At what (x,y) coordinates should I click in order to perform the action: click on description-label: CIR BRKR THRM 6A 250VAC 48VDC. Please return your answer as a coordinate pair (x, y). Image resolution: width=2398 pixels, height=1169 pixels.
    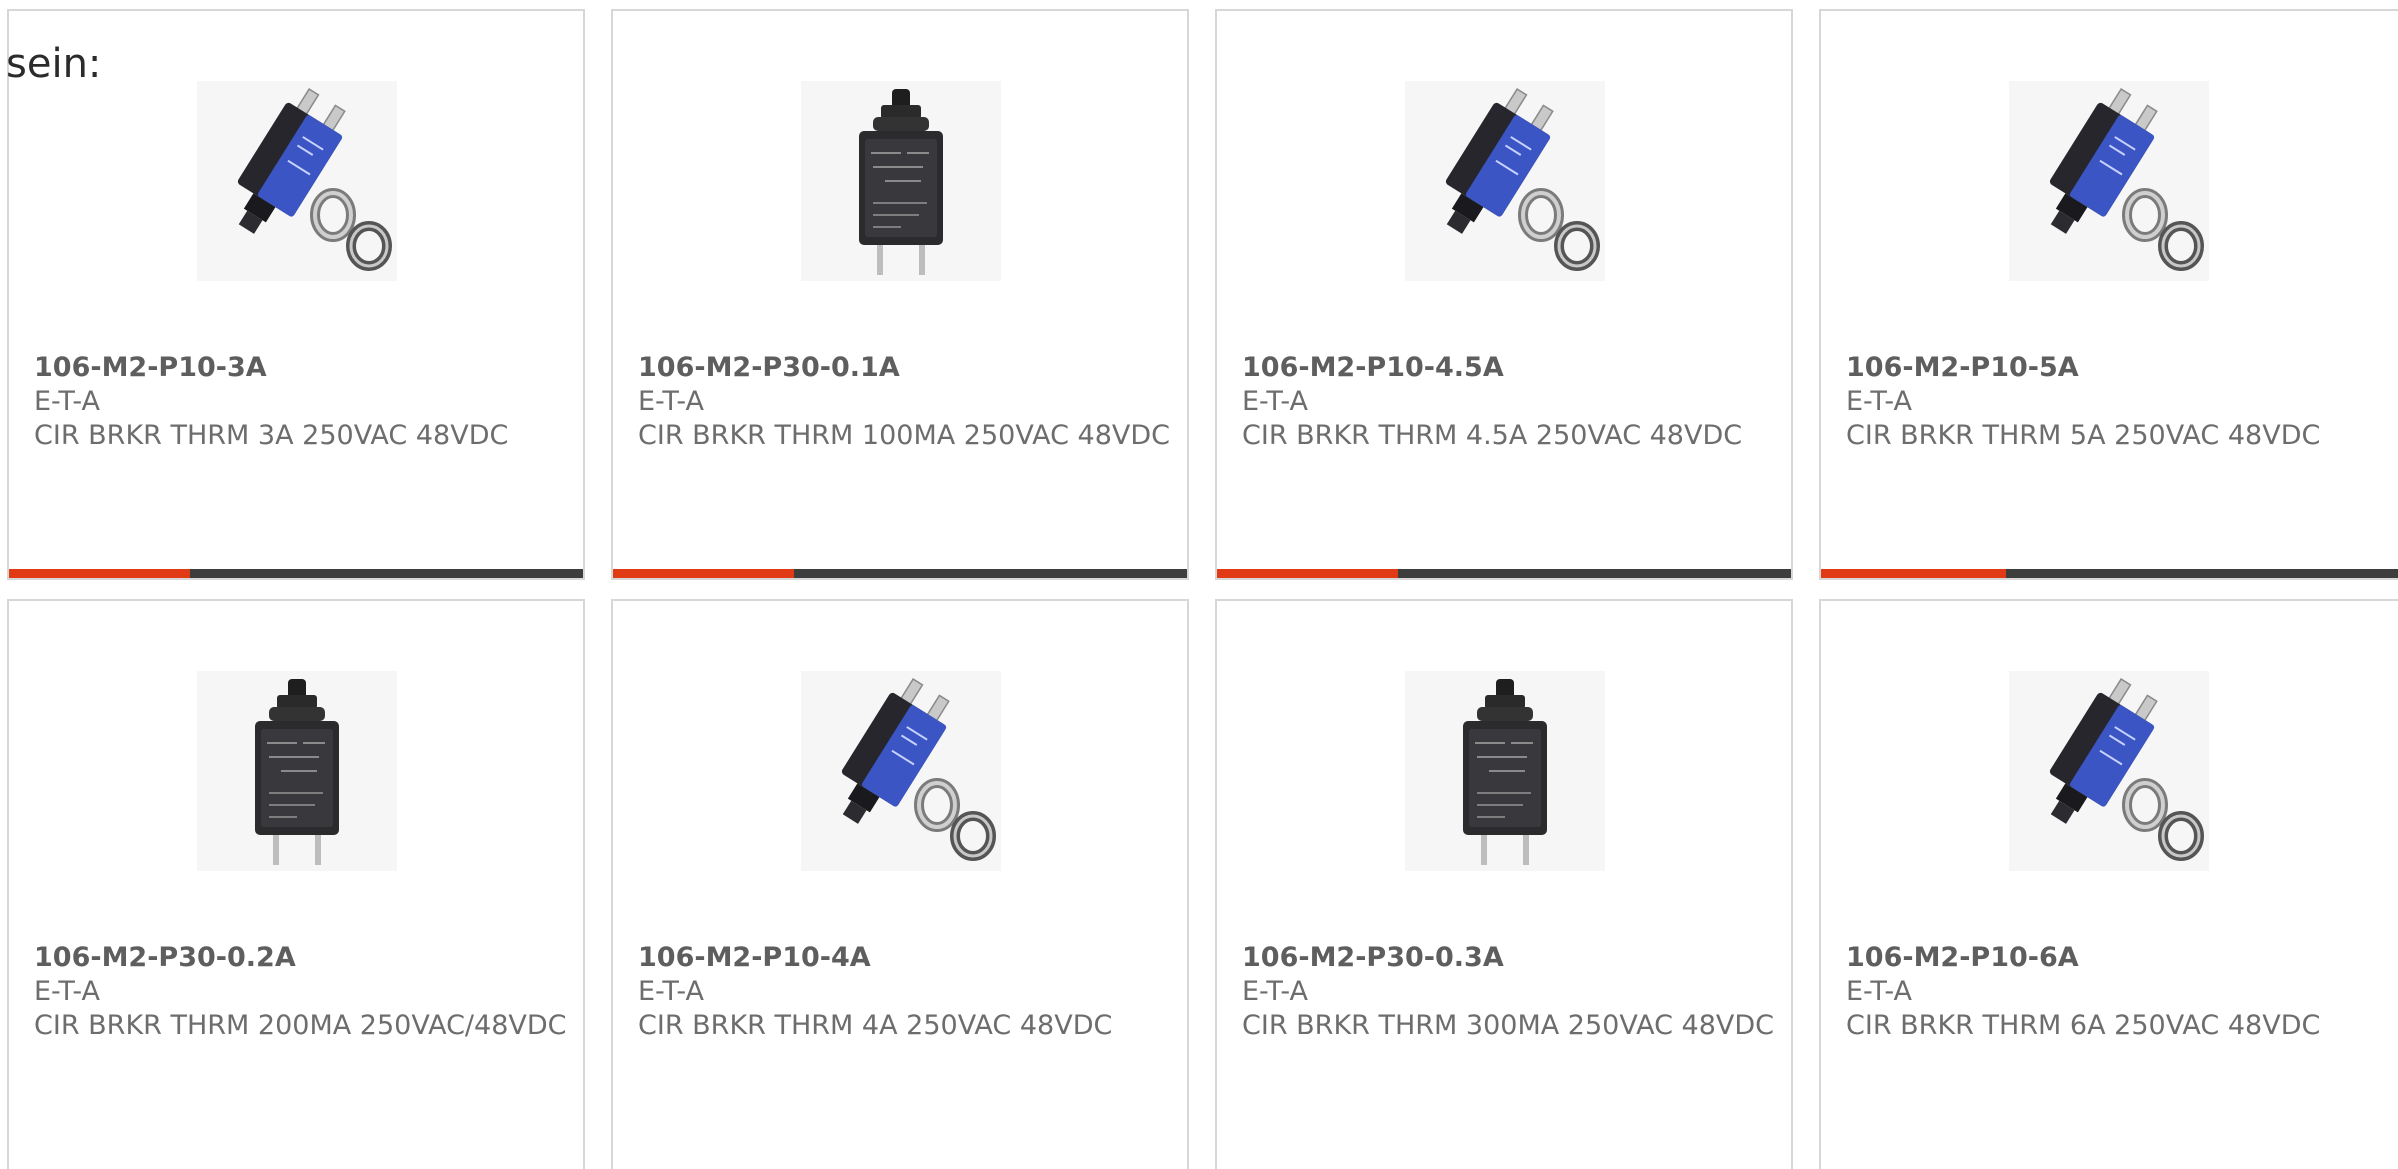
    Looking at the image, I should click on (2083, 1025).